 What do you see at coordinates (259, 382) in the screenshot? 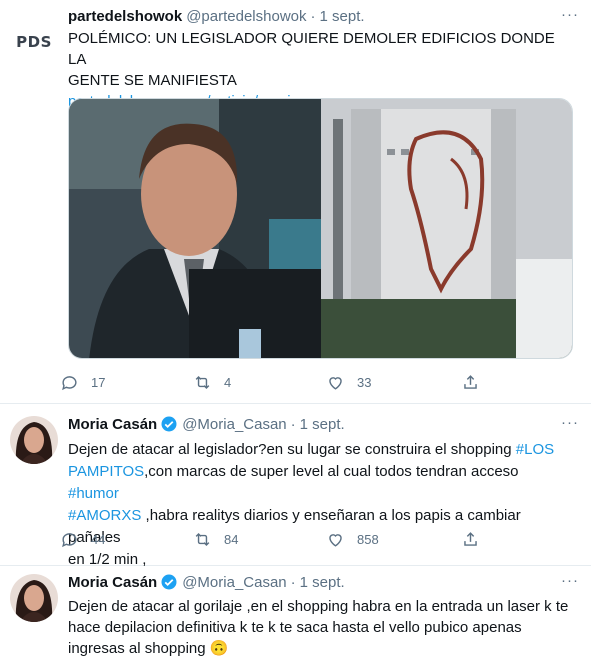
I see `retweet-button: 4` at bounding box center [259, 382].